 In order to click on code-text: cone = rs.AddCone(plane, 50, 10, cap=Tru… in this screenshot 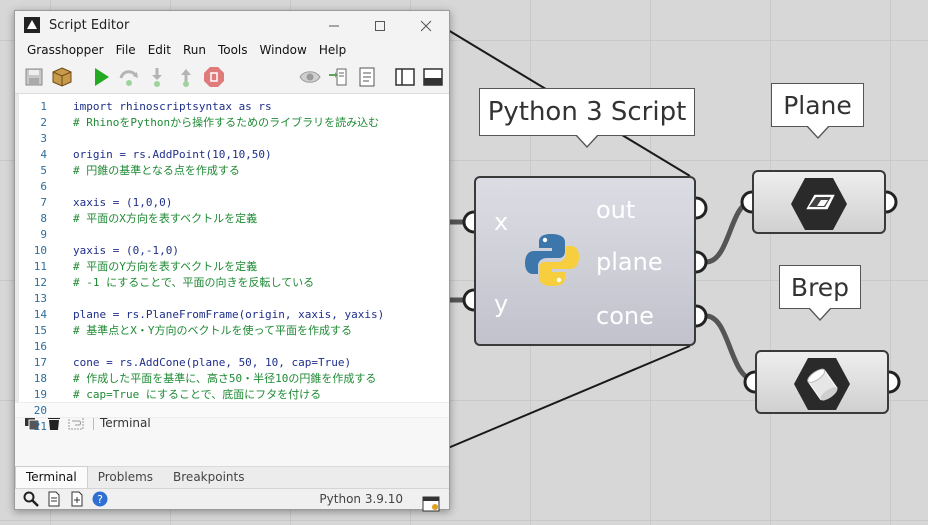, I will do `click(212, 362)`.